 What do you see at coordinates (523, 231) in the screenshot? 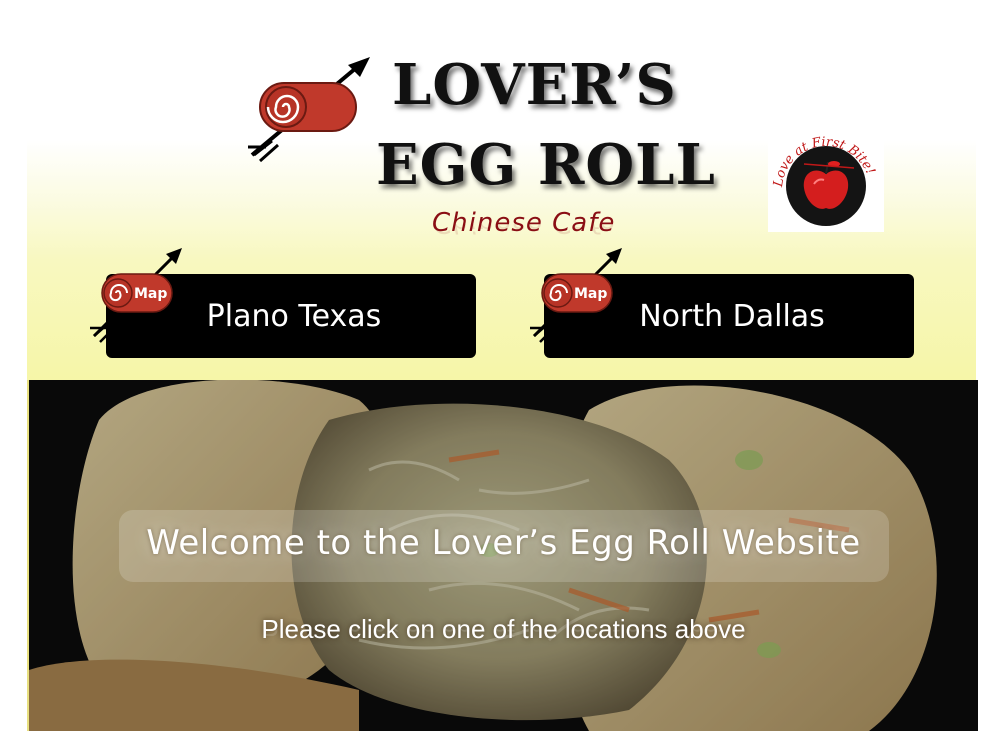
I see `subtitle-reflection: Chinese Cafe` at bounding box center [523, 231].